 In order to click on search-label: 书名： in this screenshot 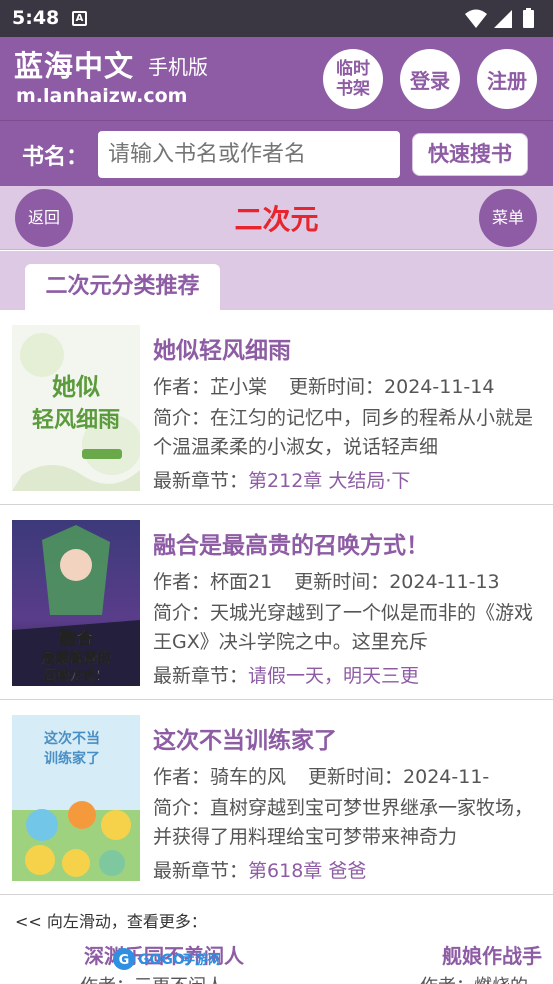, I will do `click(55, 157)`.